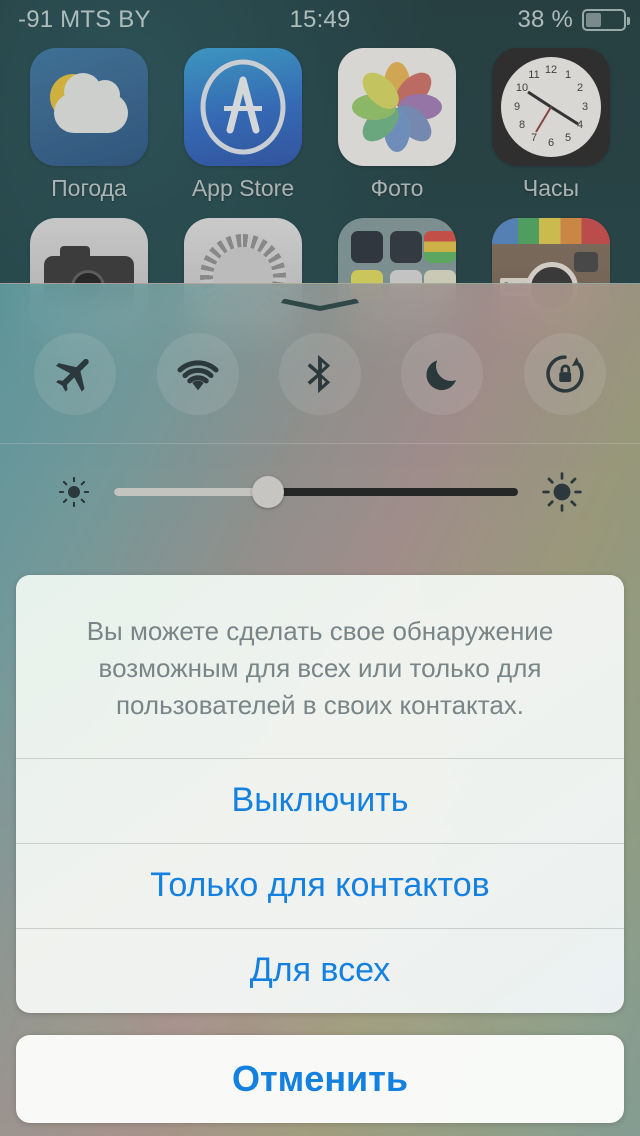  Describe the element at coordinates (545, 19) in the screenshot. I see `battery-percent-label: 38 %` at that location.